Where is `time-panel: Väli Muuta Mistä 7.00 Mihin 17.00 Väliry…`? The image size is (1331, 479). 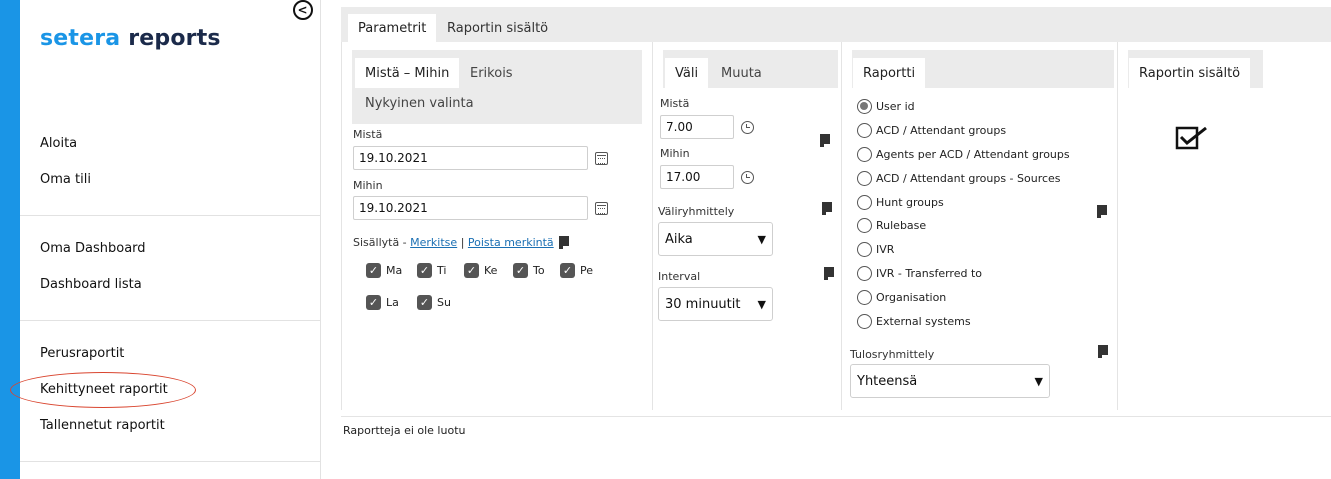 time-panel: Väli Muuta Mistä 7.00 Mihin 17.00 Väliry… is located at coordinates (746, 226).